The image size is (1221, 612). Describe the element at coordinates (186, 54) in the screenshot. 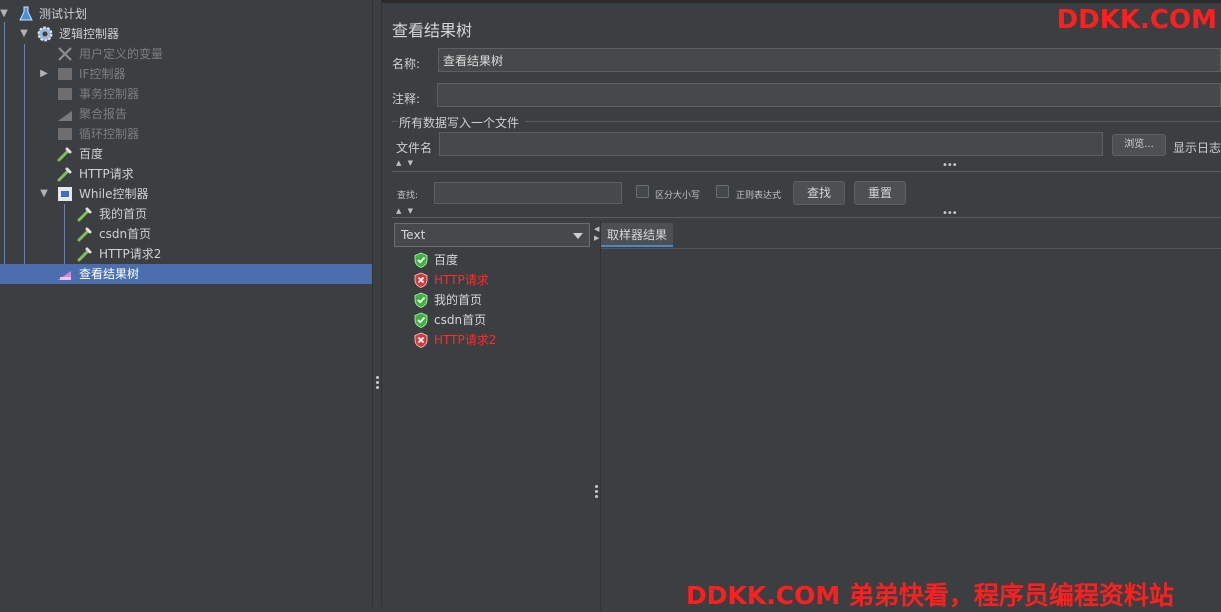

I see `tree-item-user-variables: 用户定义的变量` at that location.